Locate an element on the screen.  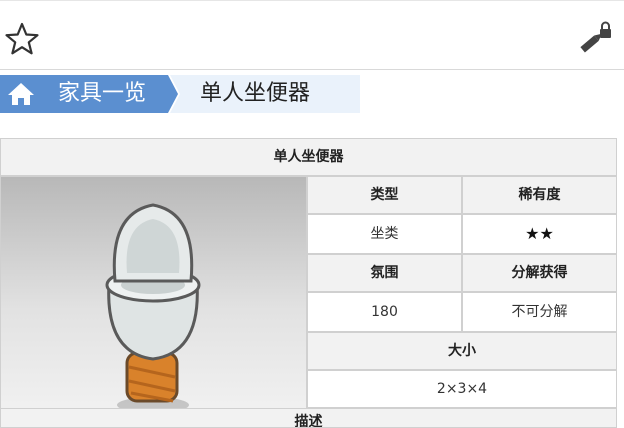
size-header: 大小 is located at coordinates (462, 351).